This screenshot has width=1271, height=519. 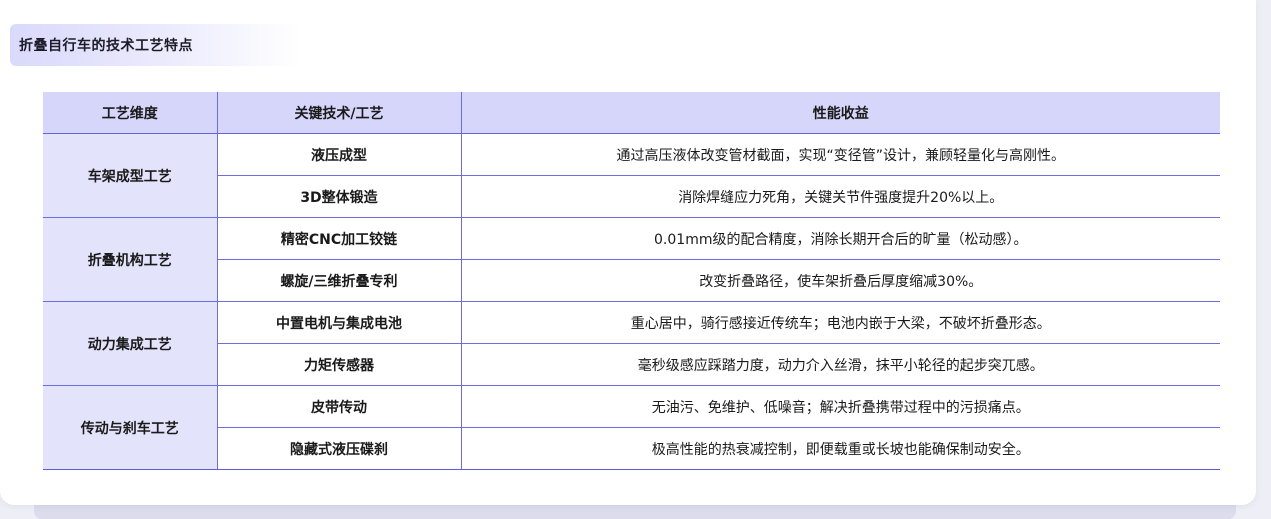 What do you see at coordinates (339, 280) in the screenshot?
I see `tech-cell: 螺旋/三维折叠专利` at bounding box center [339, 280].